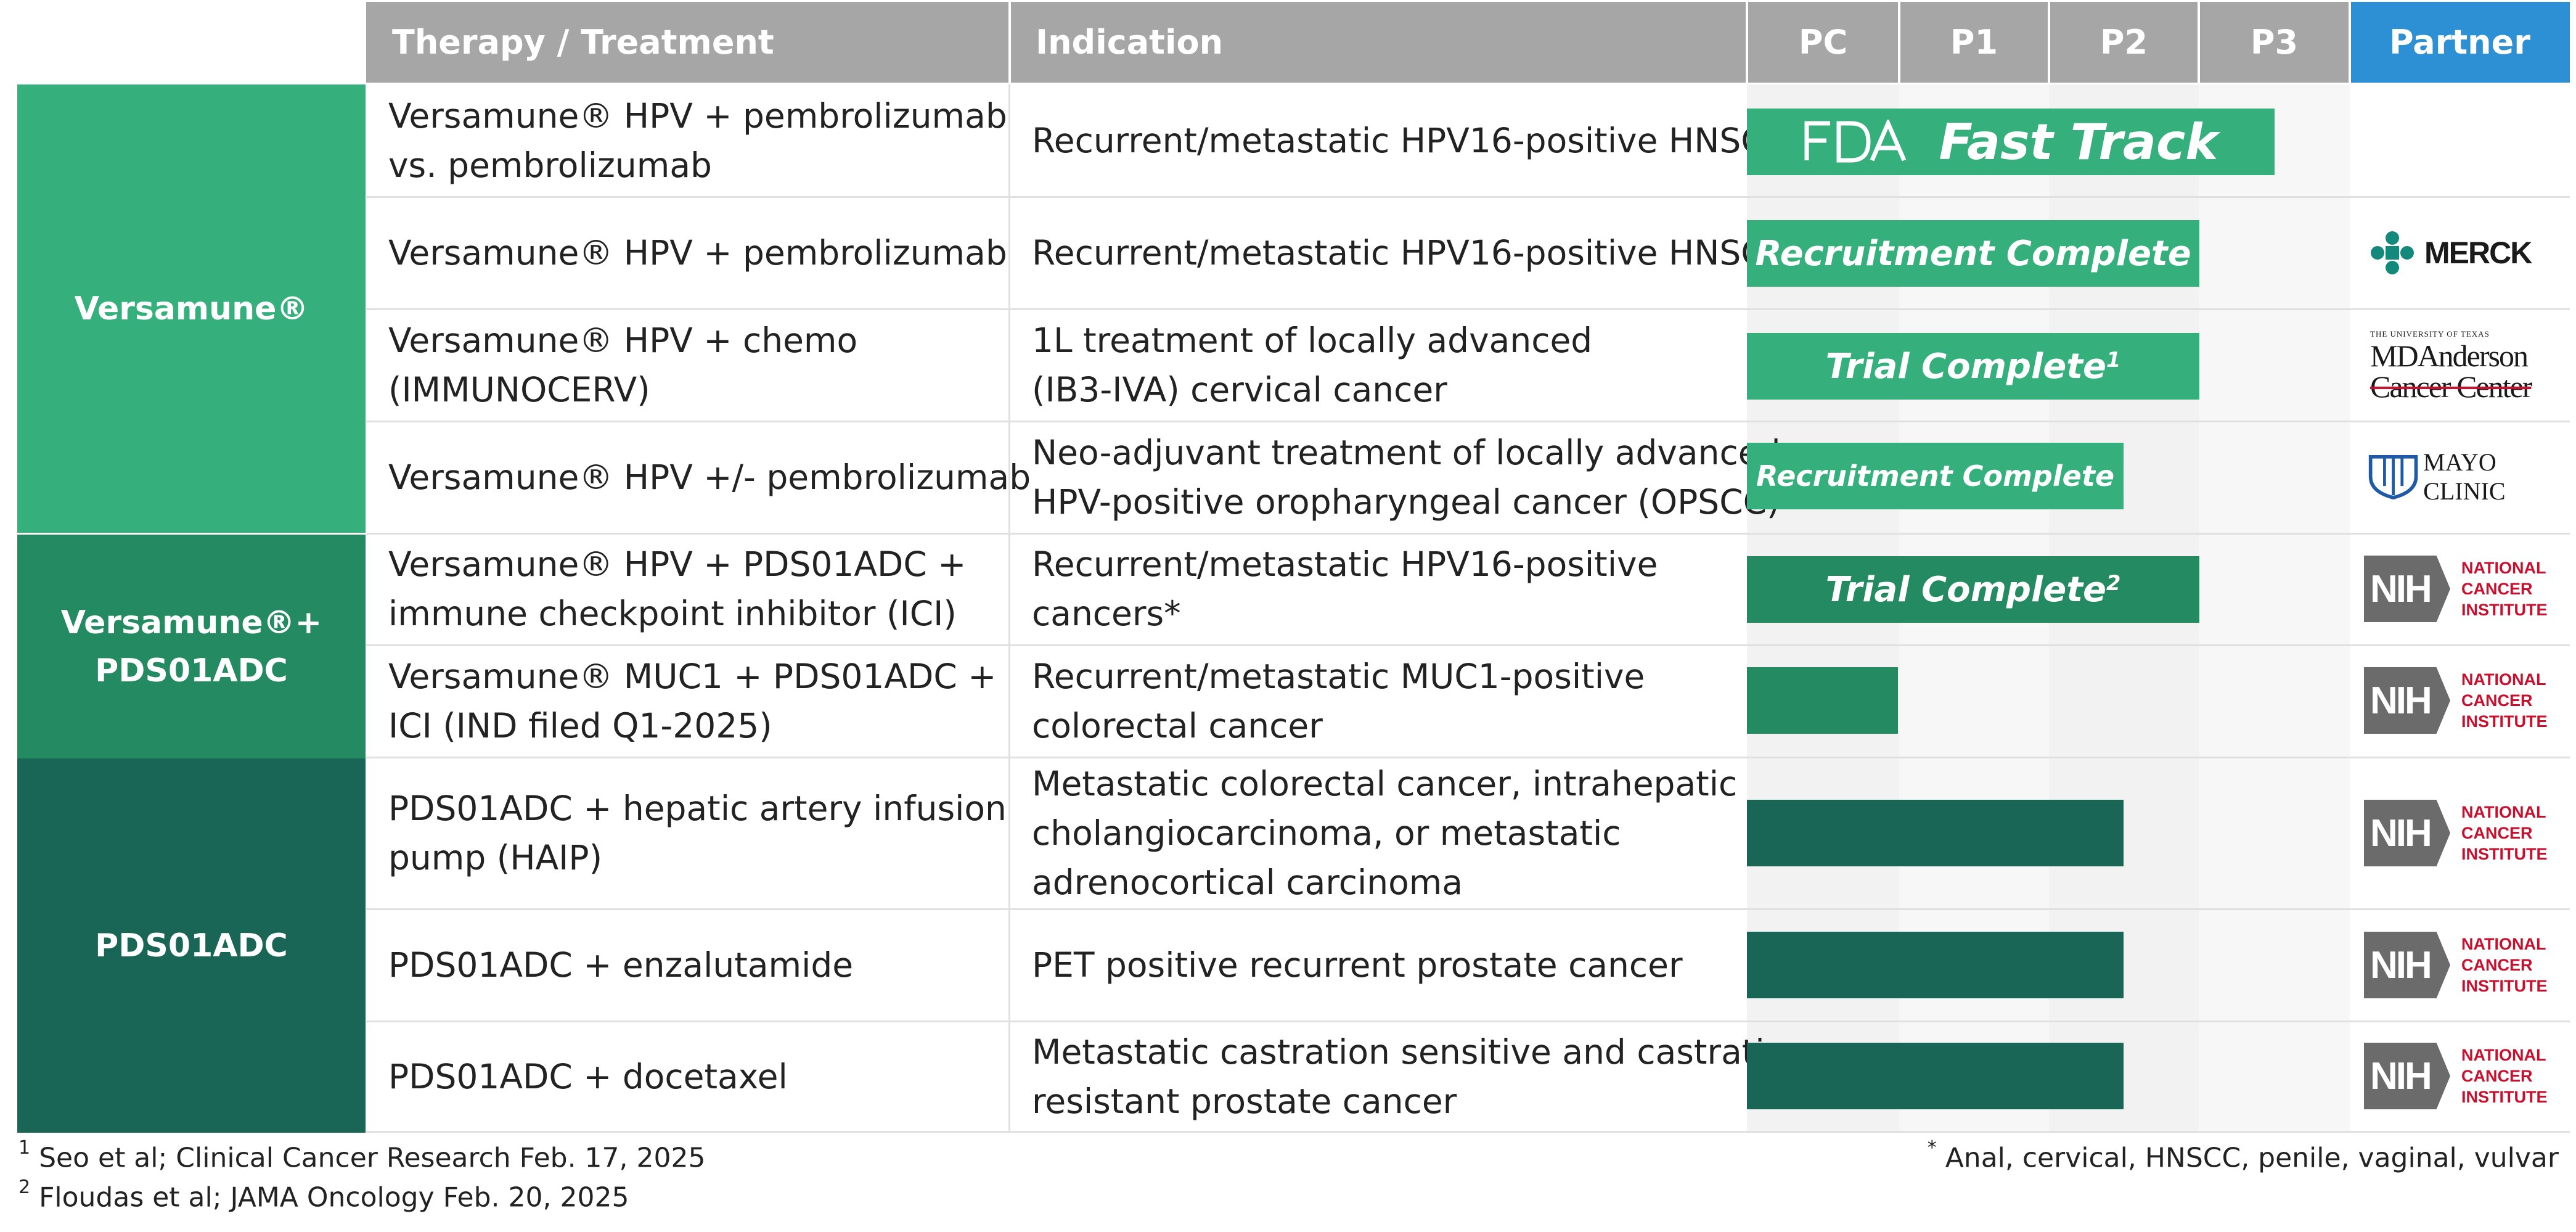 Image resolution: width=2576 pixels, height=1232 pixels. I want to click on therapy-line: Versamune® HPV + PDS01ADC +, so click(677, 564).